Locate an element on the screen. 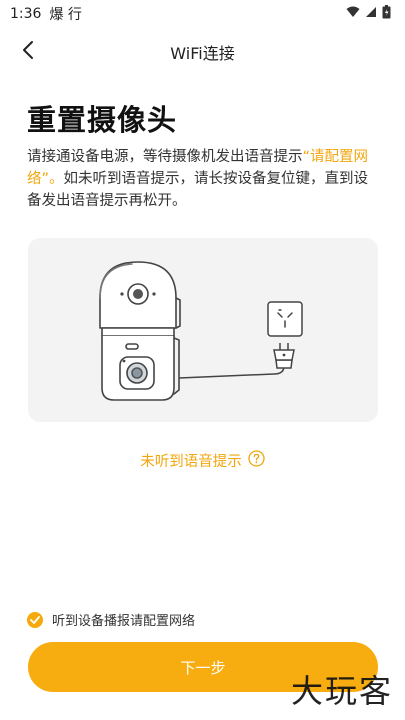 Image resolution: width=405 pixels, height=720 pixels. nav-title: WiFi连接 is located at coordinates (202, 53).